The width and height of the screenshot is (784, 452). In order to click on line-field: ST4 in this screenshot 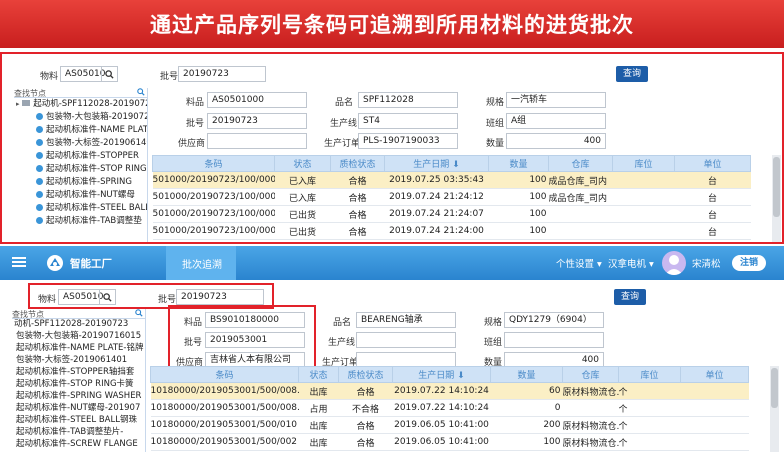, I will do `click(408, 121)`.